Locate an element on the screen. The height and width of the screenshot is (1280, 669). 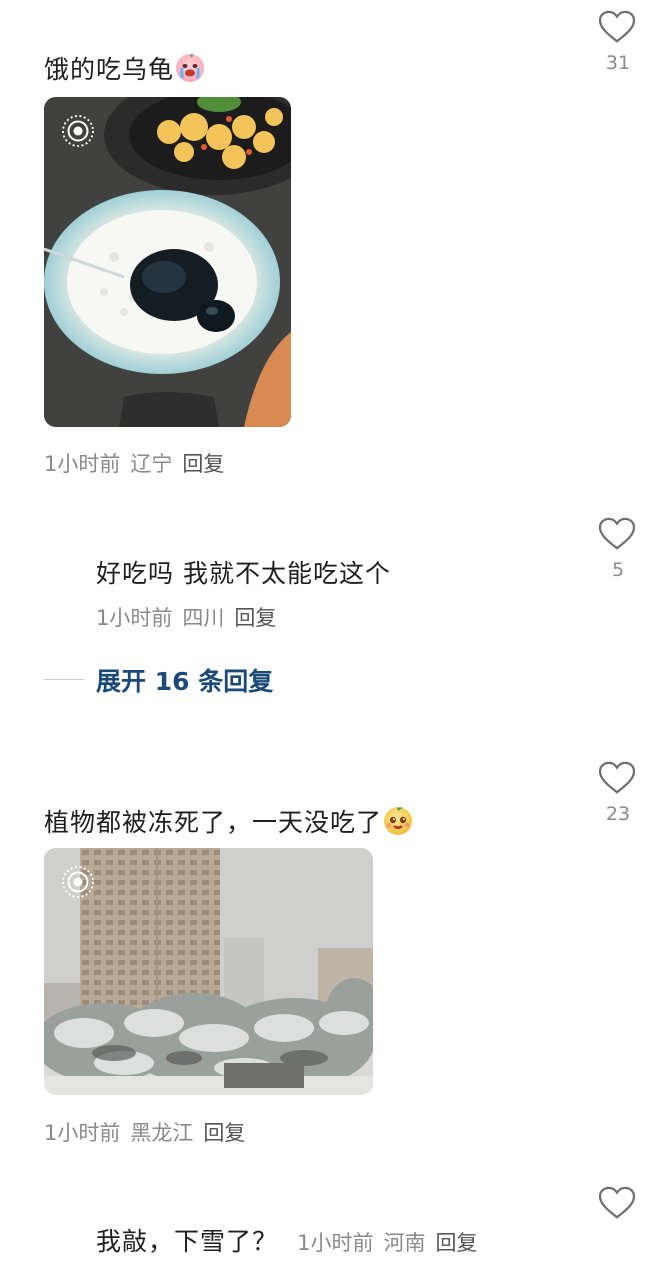
reply-2-reply-button: 回复 is located at coordinates (456, 1243).